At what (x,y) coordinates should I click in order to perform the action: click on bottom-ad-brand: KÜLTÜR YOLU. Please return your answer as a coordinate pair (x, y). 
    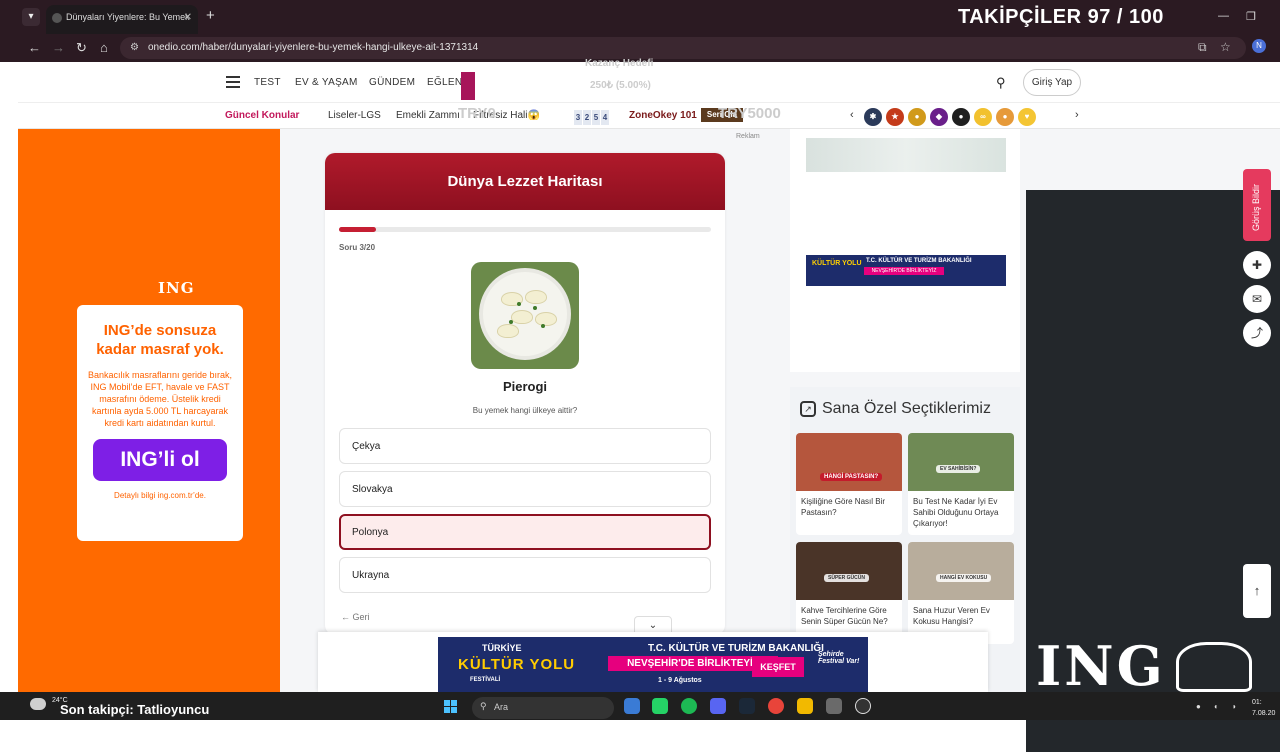
    Looking at the image, I should click on (517, 664).